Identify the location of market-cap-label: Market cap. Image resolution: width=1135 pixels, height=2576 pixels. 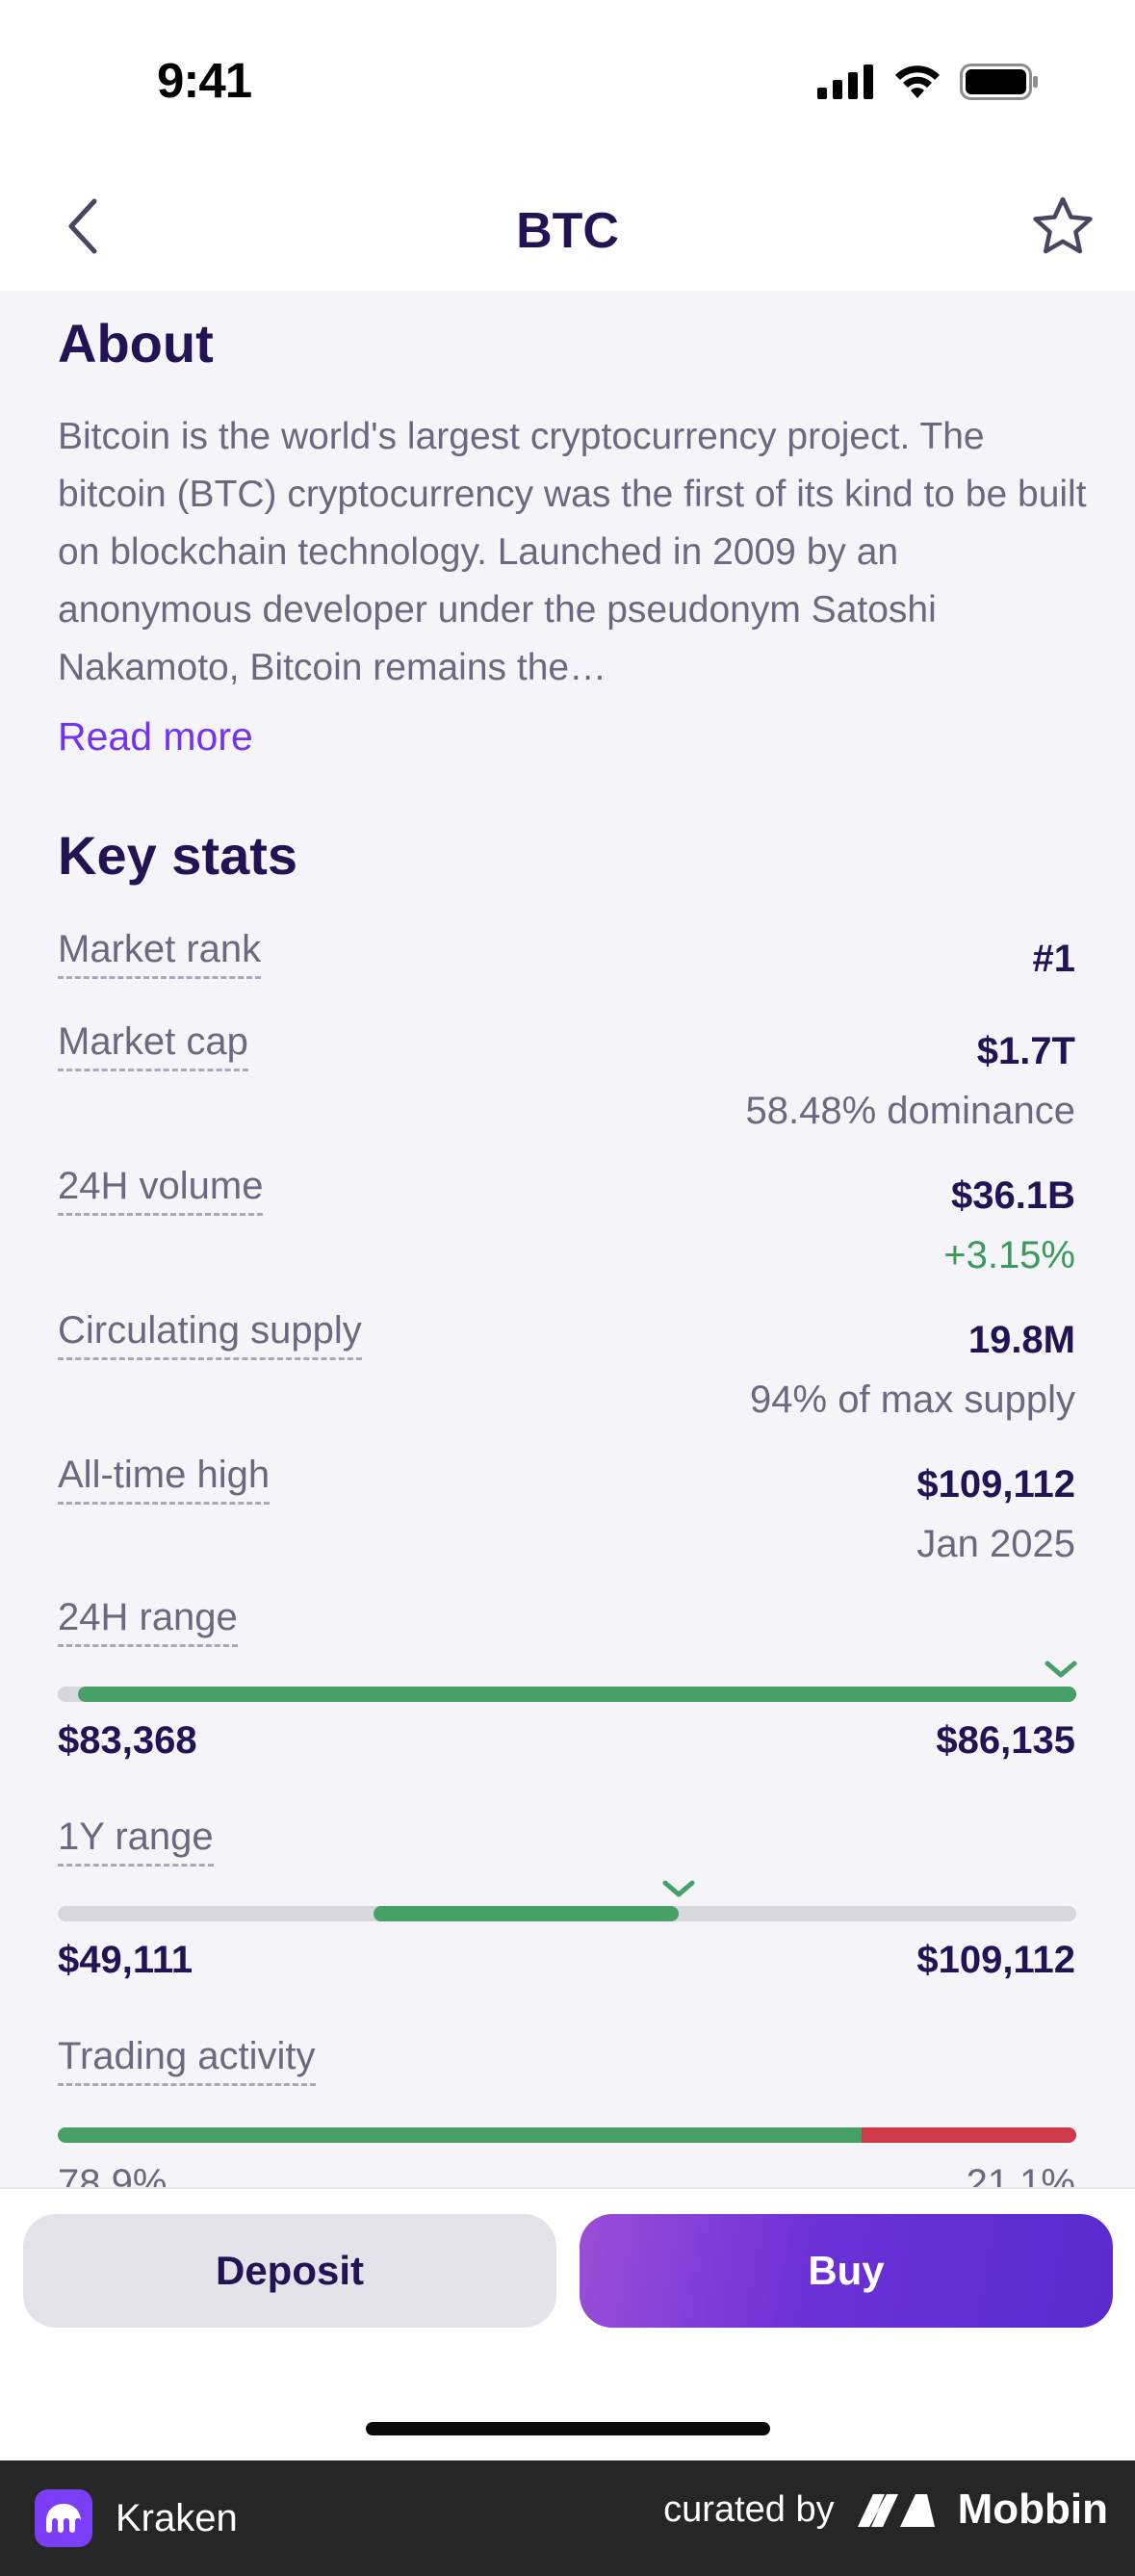
(153, 1044).